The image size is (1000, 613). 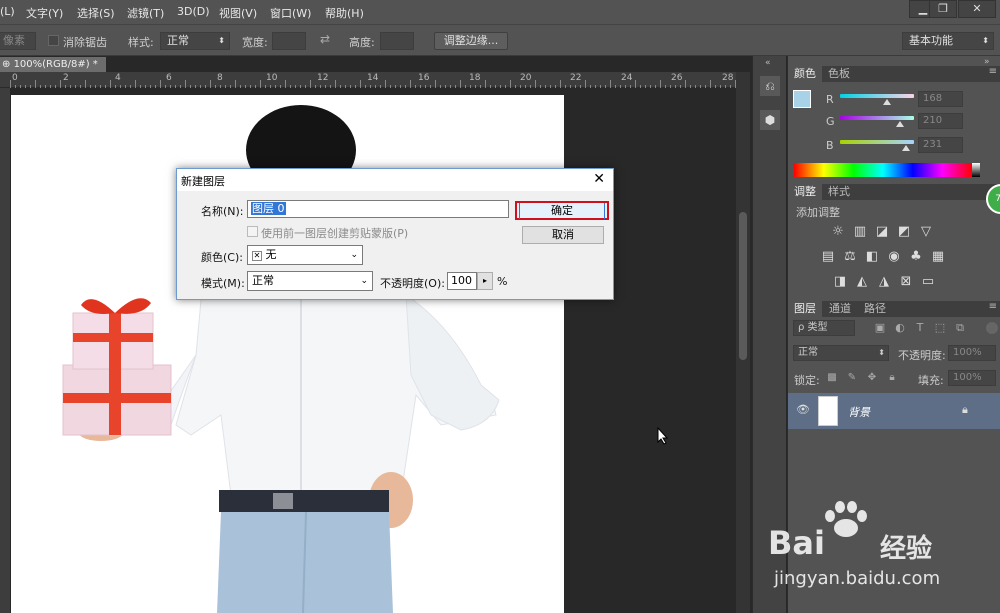 What do you see at coordinates (805, 192) in the screenshot?
I see `tab-adjustments: 调整` at bounding box center [805, 192].